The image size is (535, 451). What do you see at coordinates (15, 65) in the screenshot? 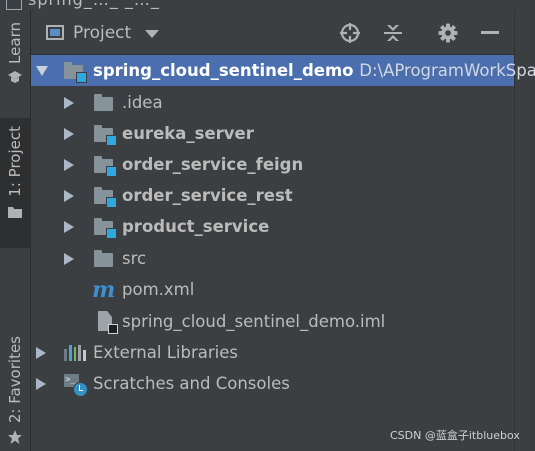
I see `tool-tab-learn: Learn` at bounding box center [15, 65].